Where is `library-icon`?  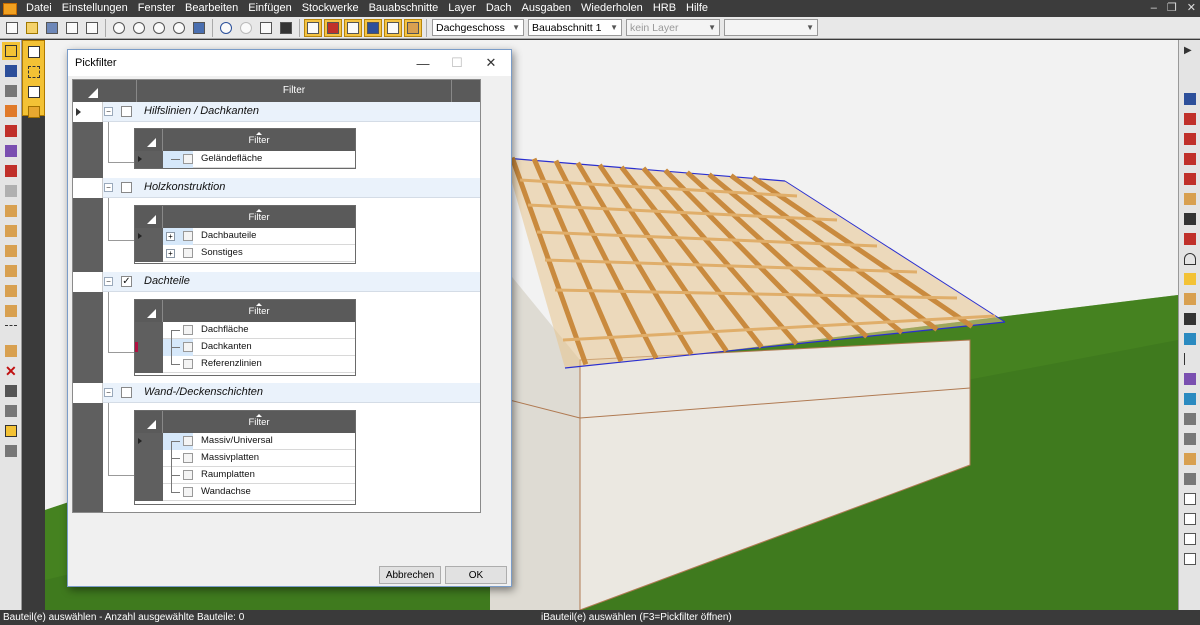
library-icon is located at coordinates (1190, 419).